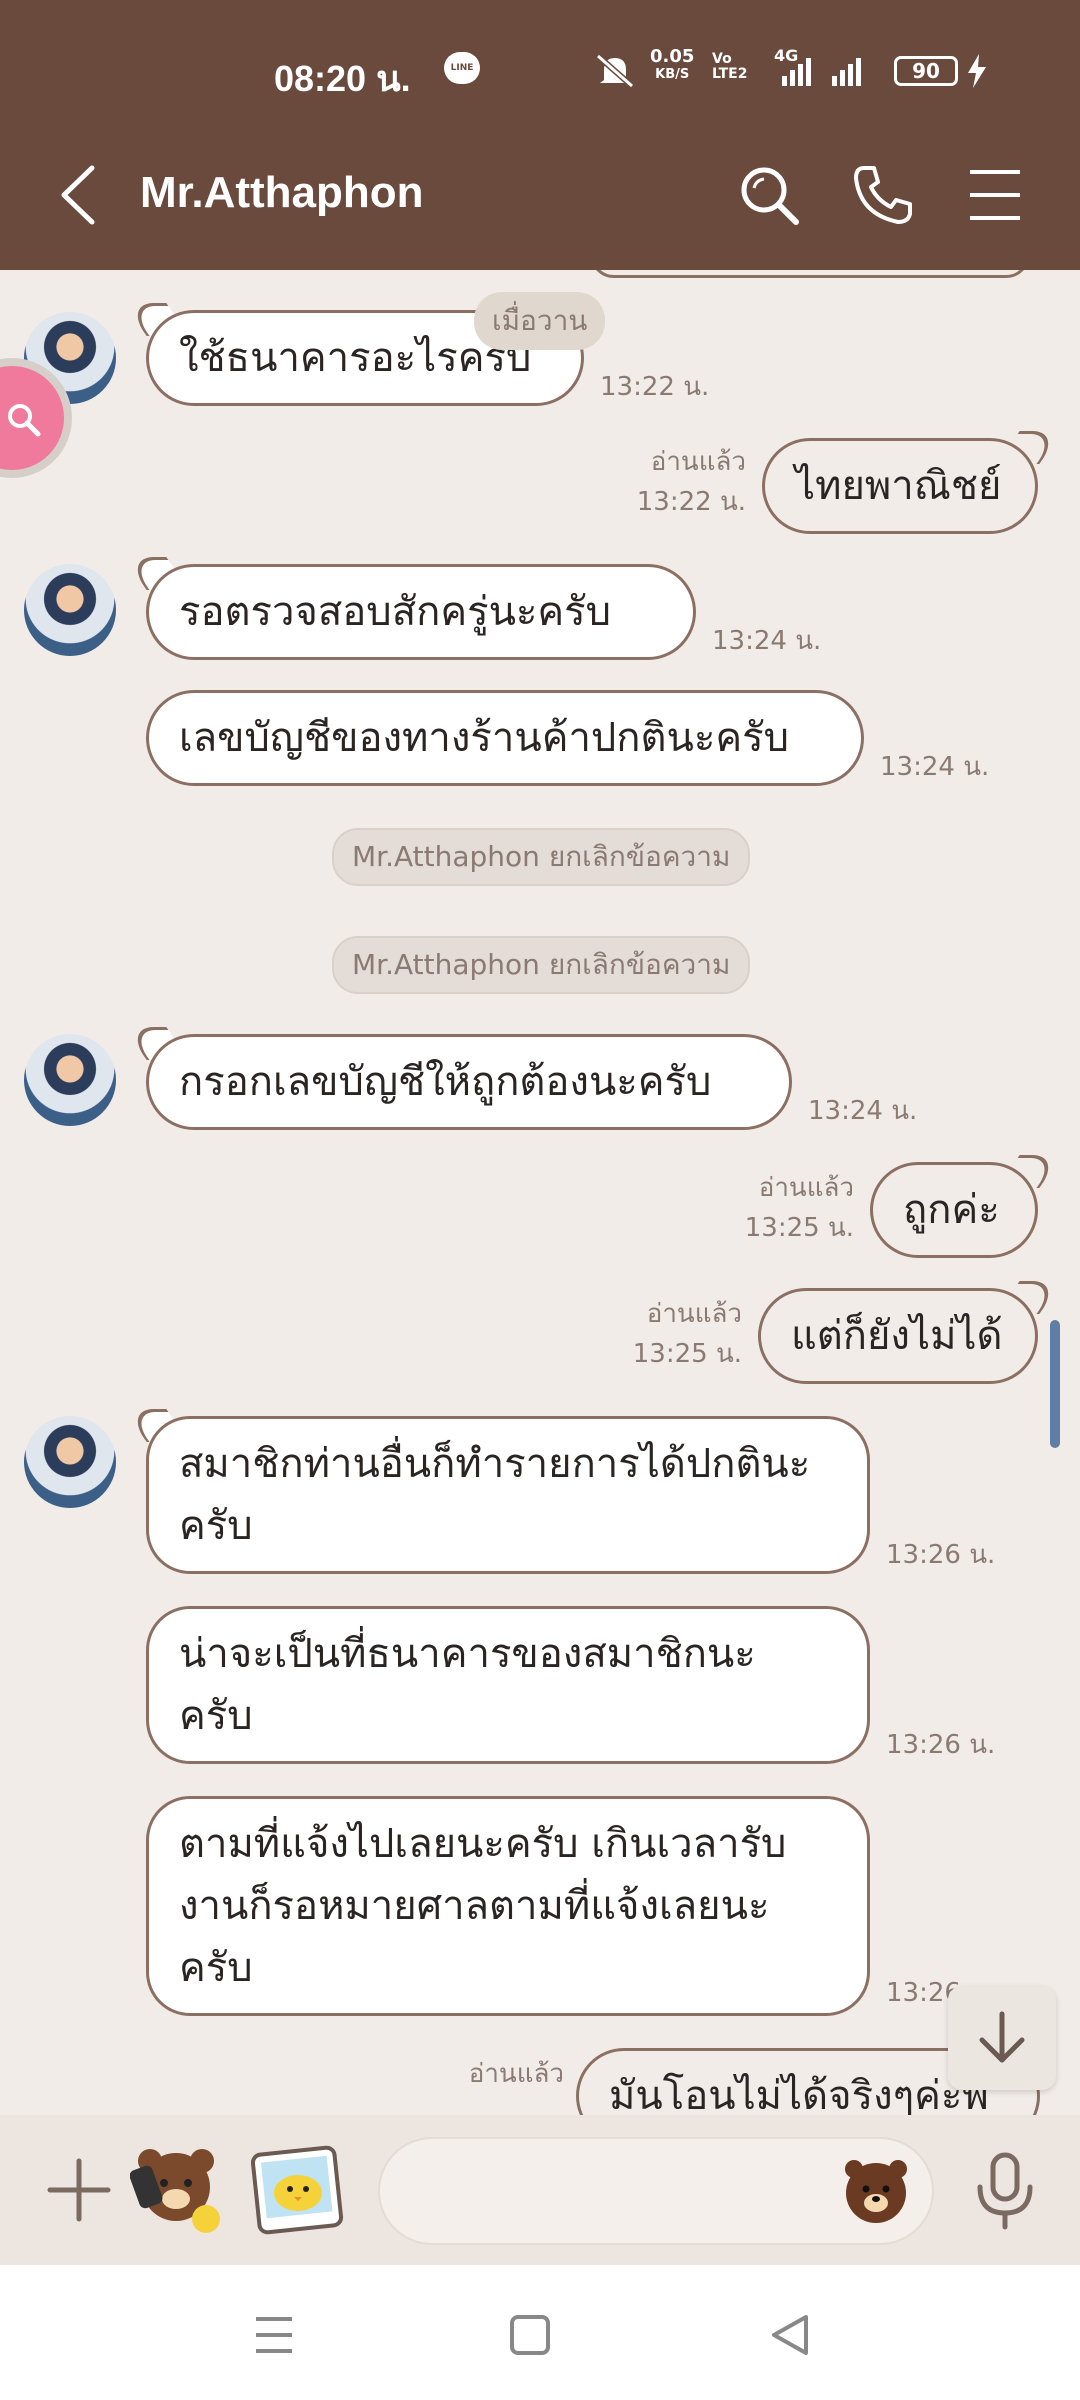 This screenshot has width=1080, height=2400. I want to click on mute-icon, so click(615, 71).